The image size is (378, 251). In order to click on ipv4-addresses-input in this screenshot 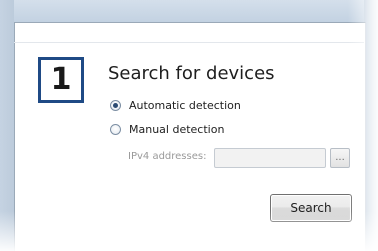, I will do `click(270, 158)`.